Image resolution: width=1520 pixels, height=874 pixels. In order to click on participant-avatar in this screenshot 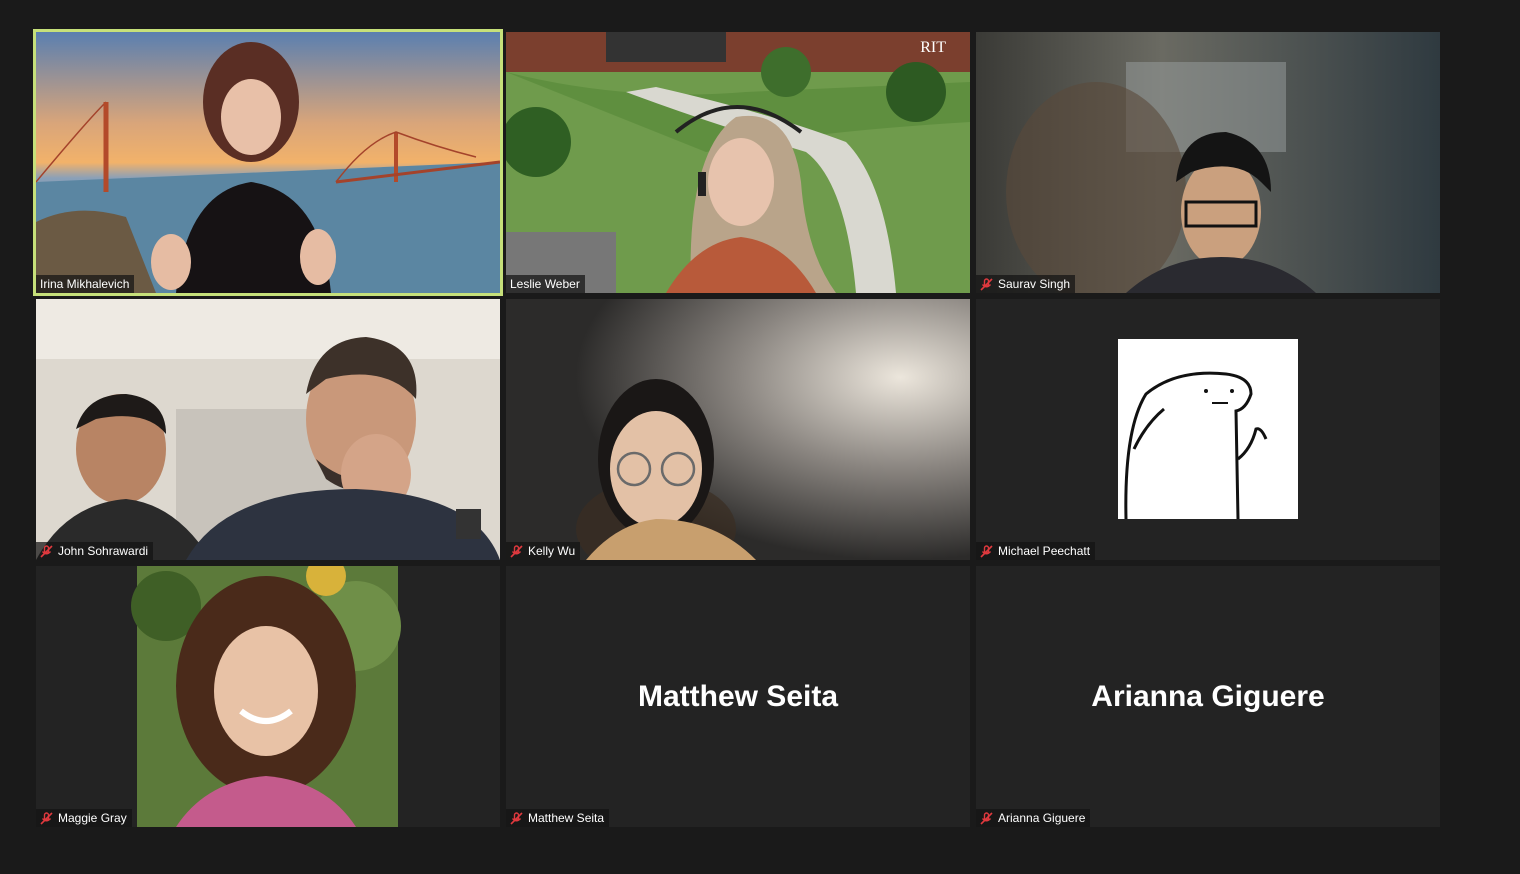, I will do `click(1208, 429)`.